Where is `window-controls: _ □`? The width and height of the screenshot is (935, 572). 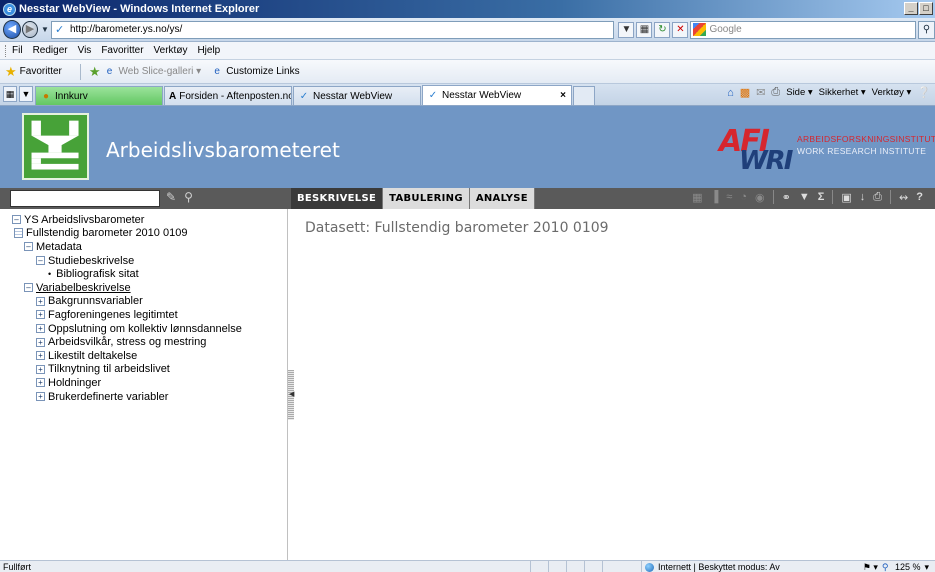
window-controls: _ □ is located at coordinates (918, 8).